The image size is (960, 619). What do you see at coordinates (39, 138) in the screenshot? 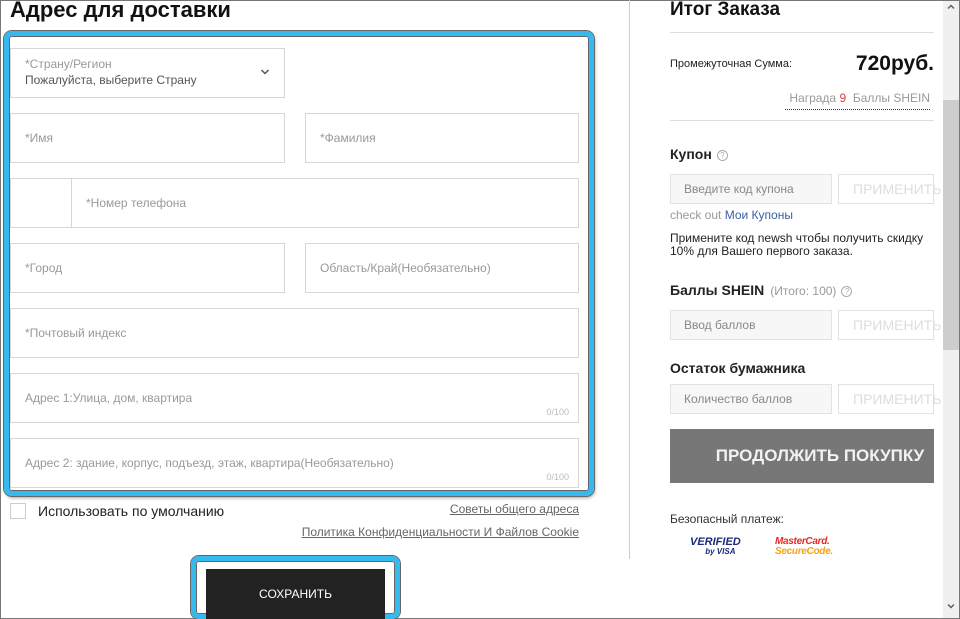
I see `first-name-placeholder: *Имя` at bounding box center [39, 138].